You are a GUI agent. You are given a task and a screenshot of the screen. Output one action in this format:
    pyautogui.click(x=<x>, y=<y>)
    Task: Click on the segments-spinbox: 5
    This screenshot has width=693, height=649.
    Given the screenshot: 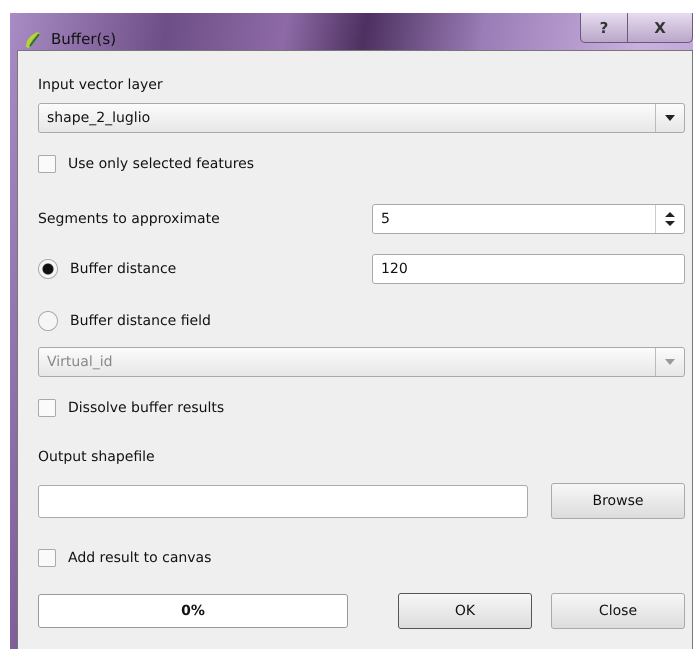 What is the action you would take?
    pyautogui.click(x=528, y=219)
    